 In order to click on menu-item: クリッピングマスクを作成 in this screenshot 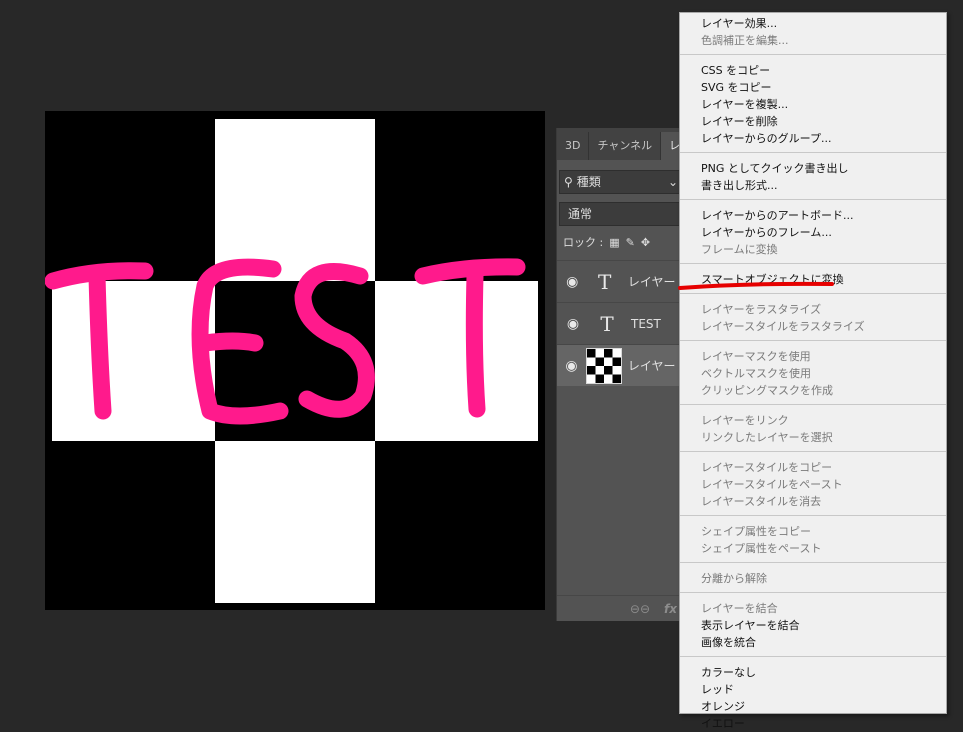, I will do `click(767, 390)`.